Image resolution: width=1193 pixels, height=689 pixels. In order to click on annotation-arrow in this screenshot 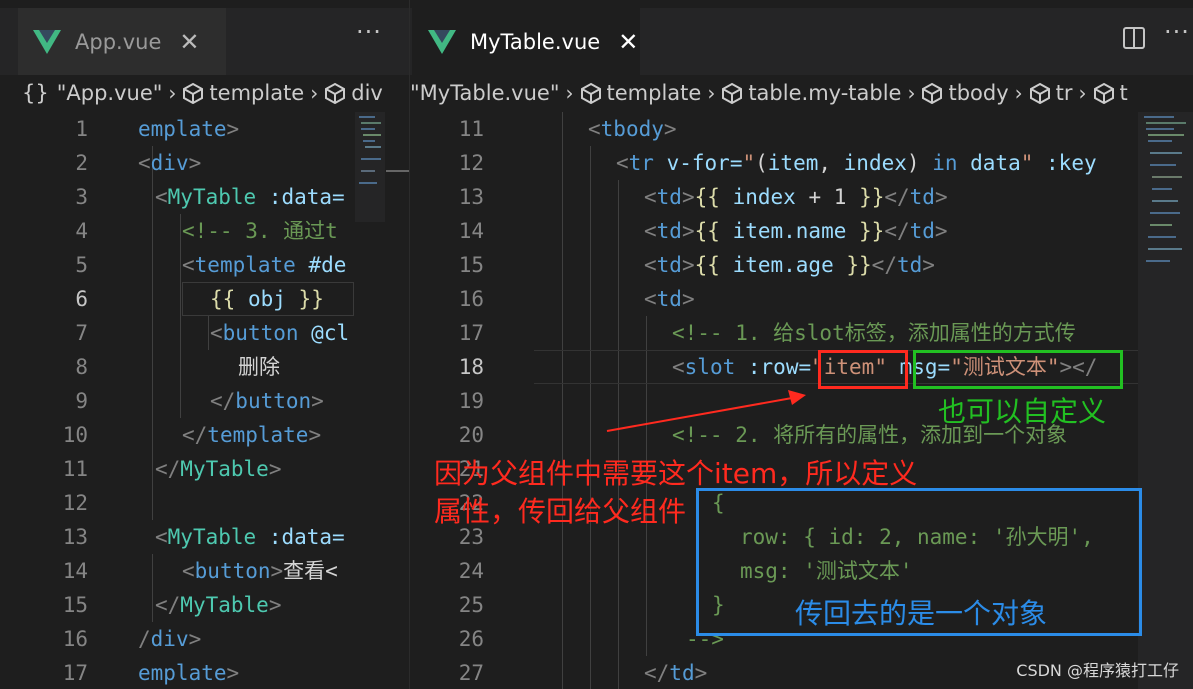, I will do `click(706, 411)`.